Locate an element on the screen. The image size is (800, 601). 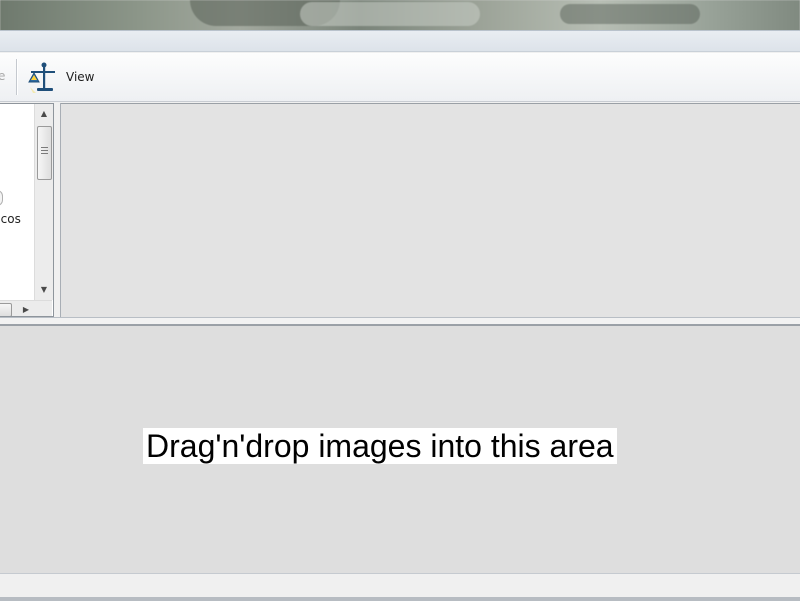
drop-hint-text: Drag'n'drop images into this area is located at coordinates (380, 446).